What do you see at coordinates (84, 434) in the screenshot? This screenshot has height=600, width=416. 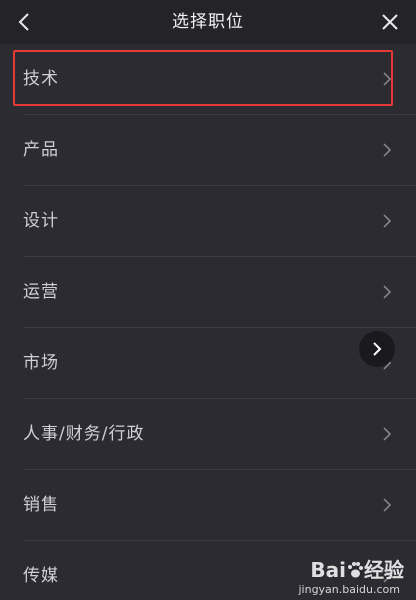 I see `list-item-label: 人事/财务/行政` at bounding box center [84, 434].